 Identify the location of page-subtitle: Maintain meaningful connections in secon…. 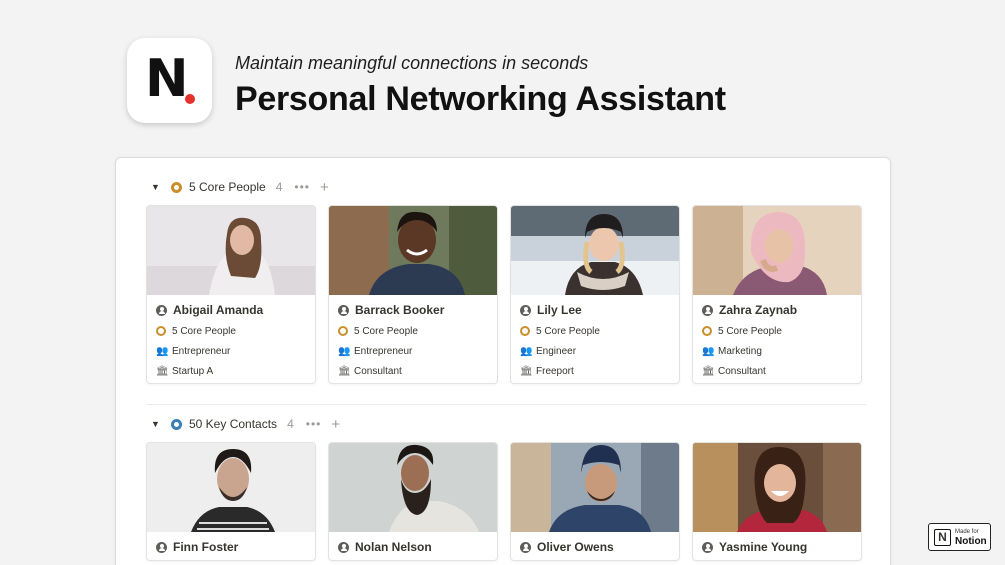
(412, 63).